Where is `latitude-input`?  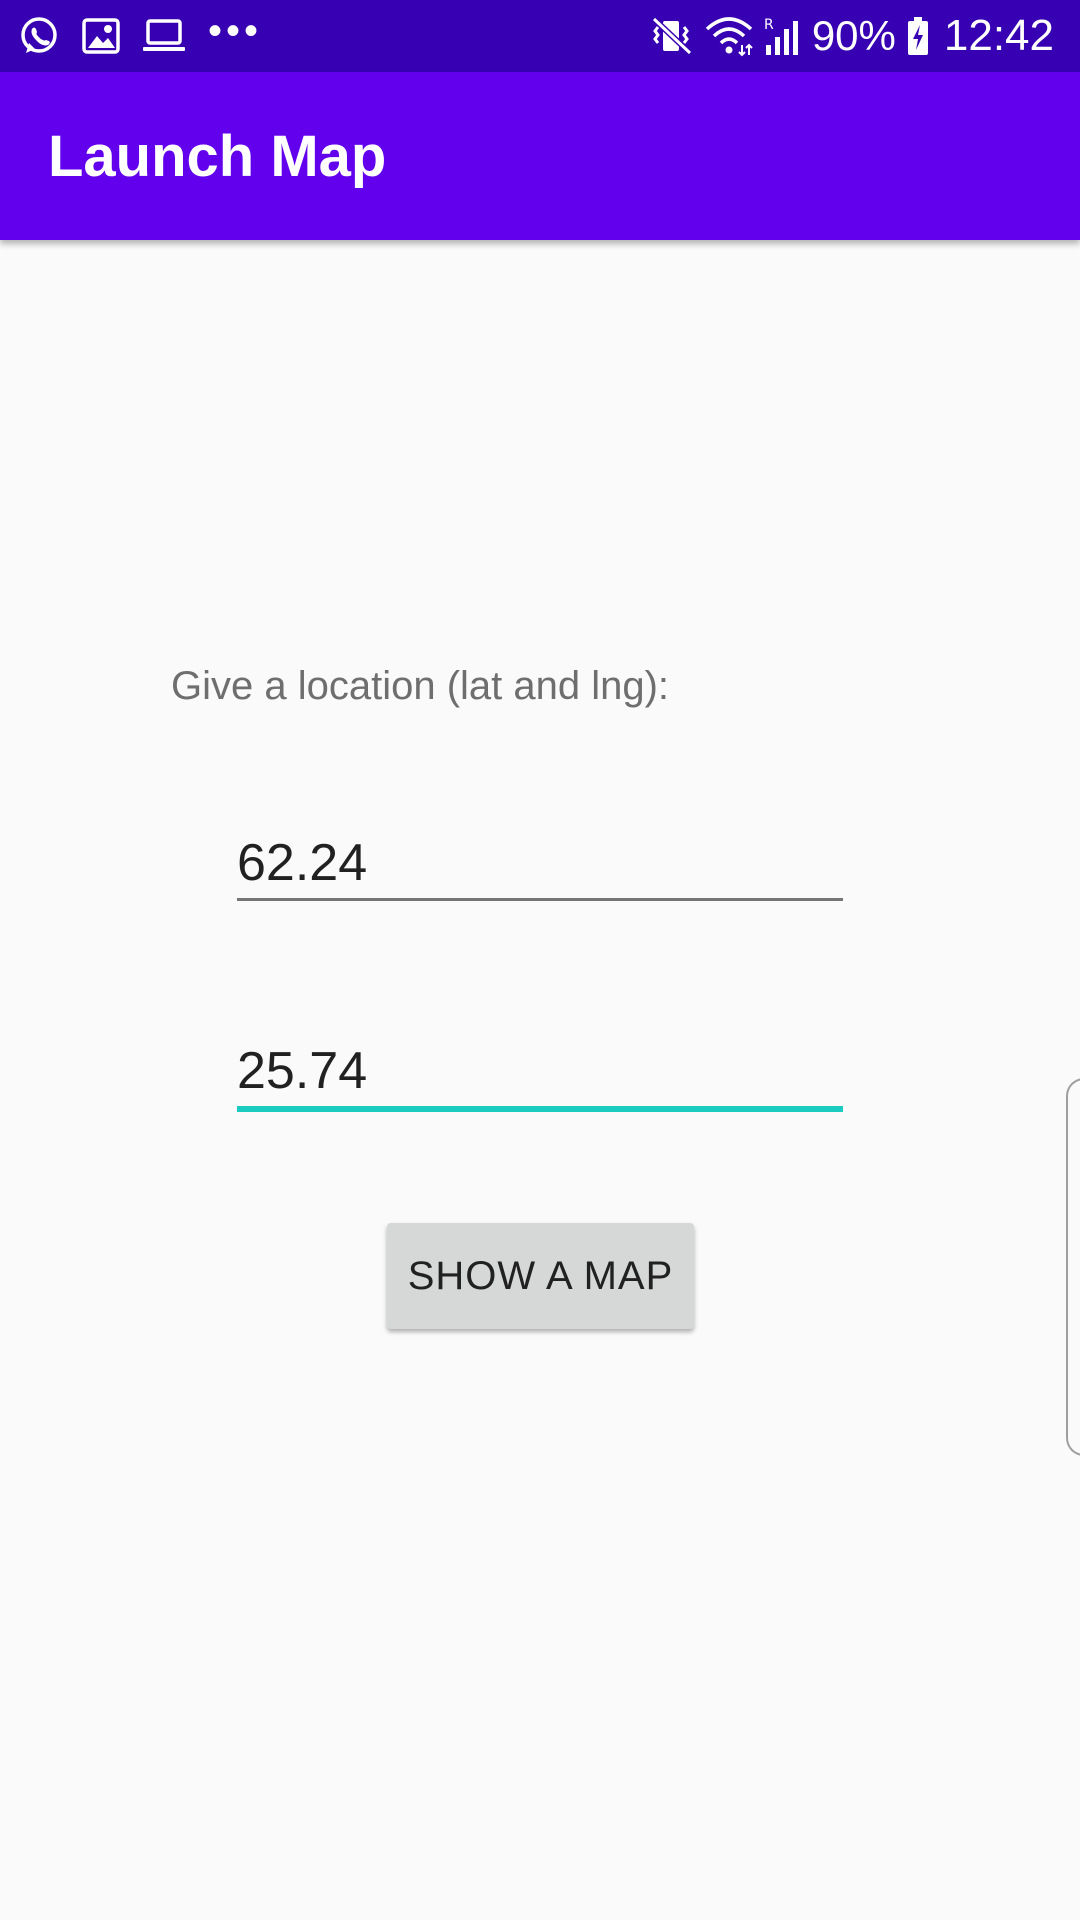 latitude-input is located at coordinates (540, 863).